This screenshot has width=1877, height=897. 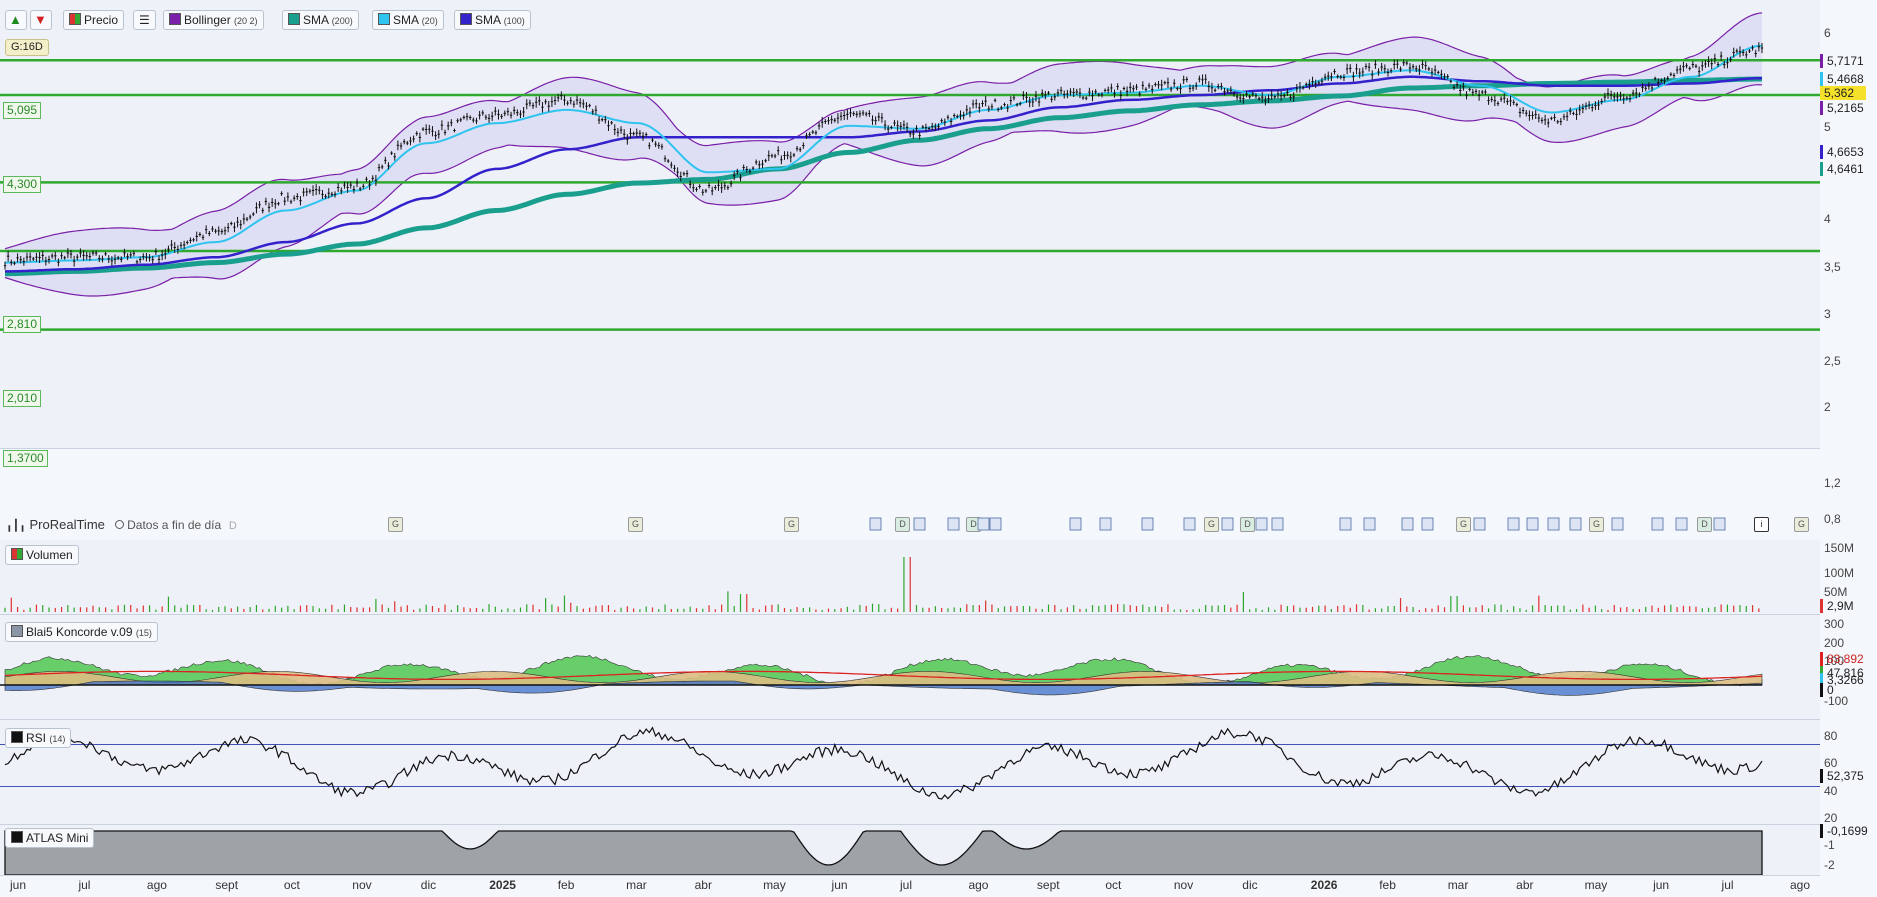 I want to click on atlas-chart, so click(x=883, y=852).